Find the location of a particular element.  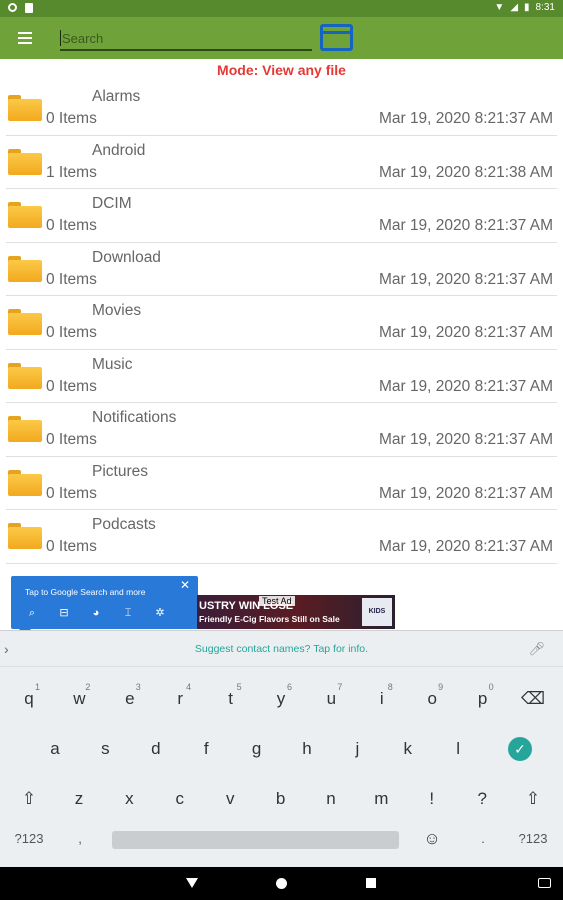

key-w: w2 is located at coordinates (79, 699).